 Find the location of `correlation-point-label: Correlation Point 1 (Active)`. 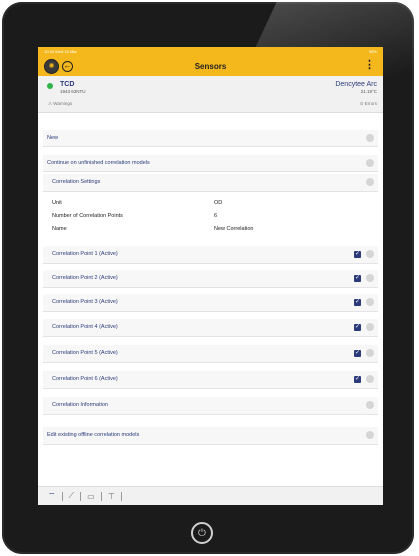

correlation-point-label: Correlation Point 1 (Active) is located at coordinates (85, 254).